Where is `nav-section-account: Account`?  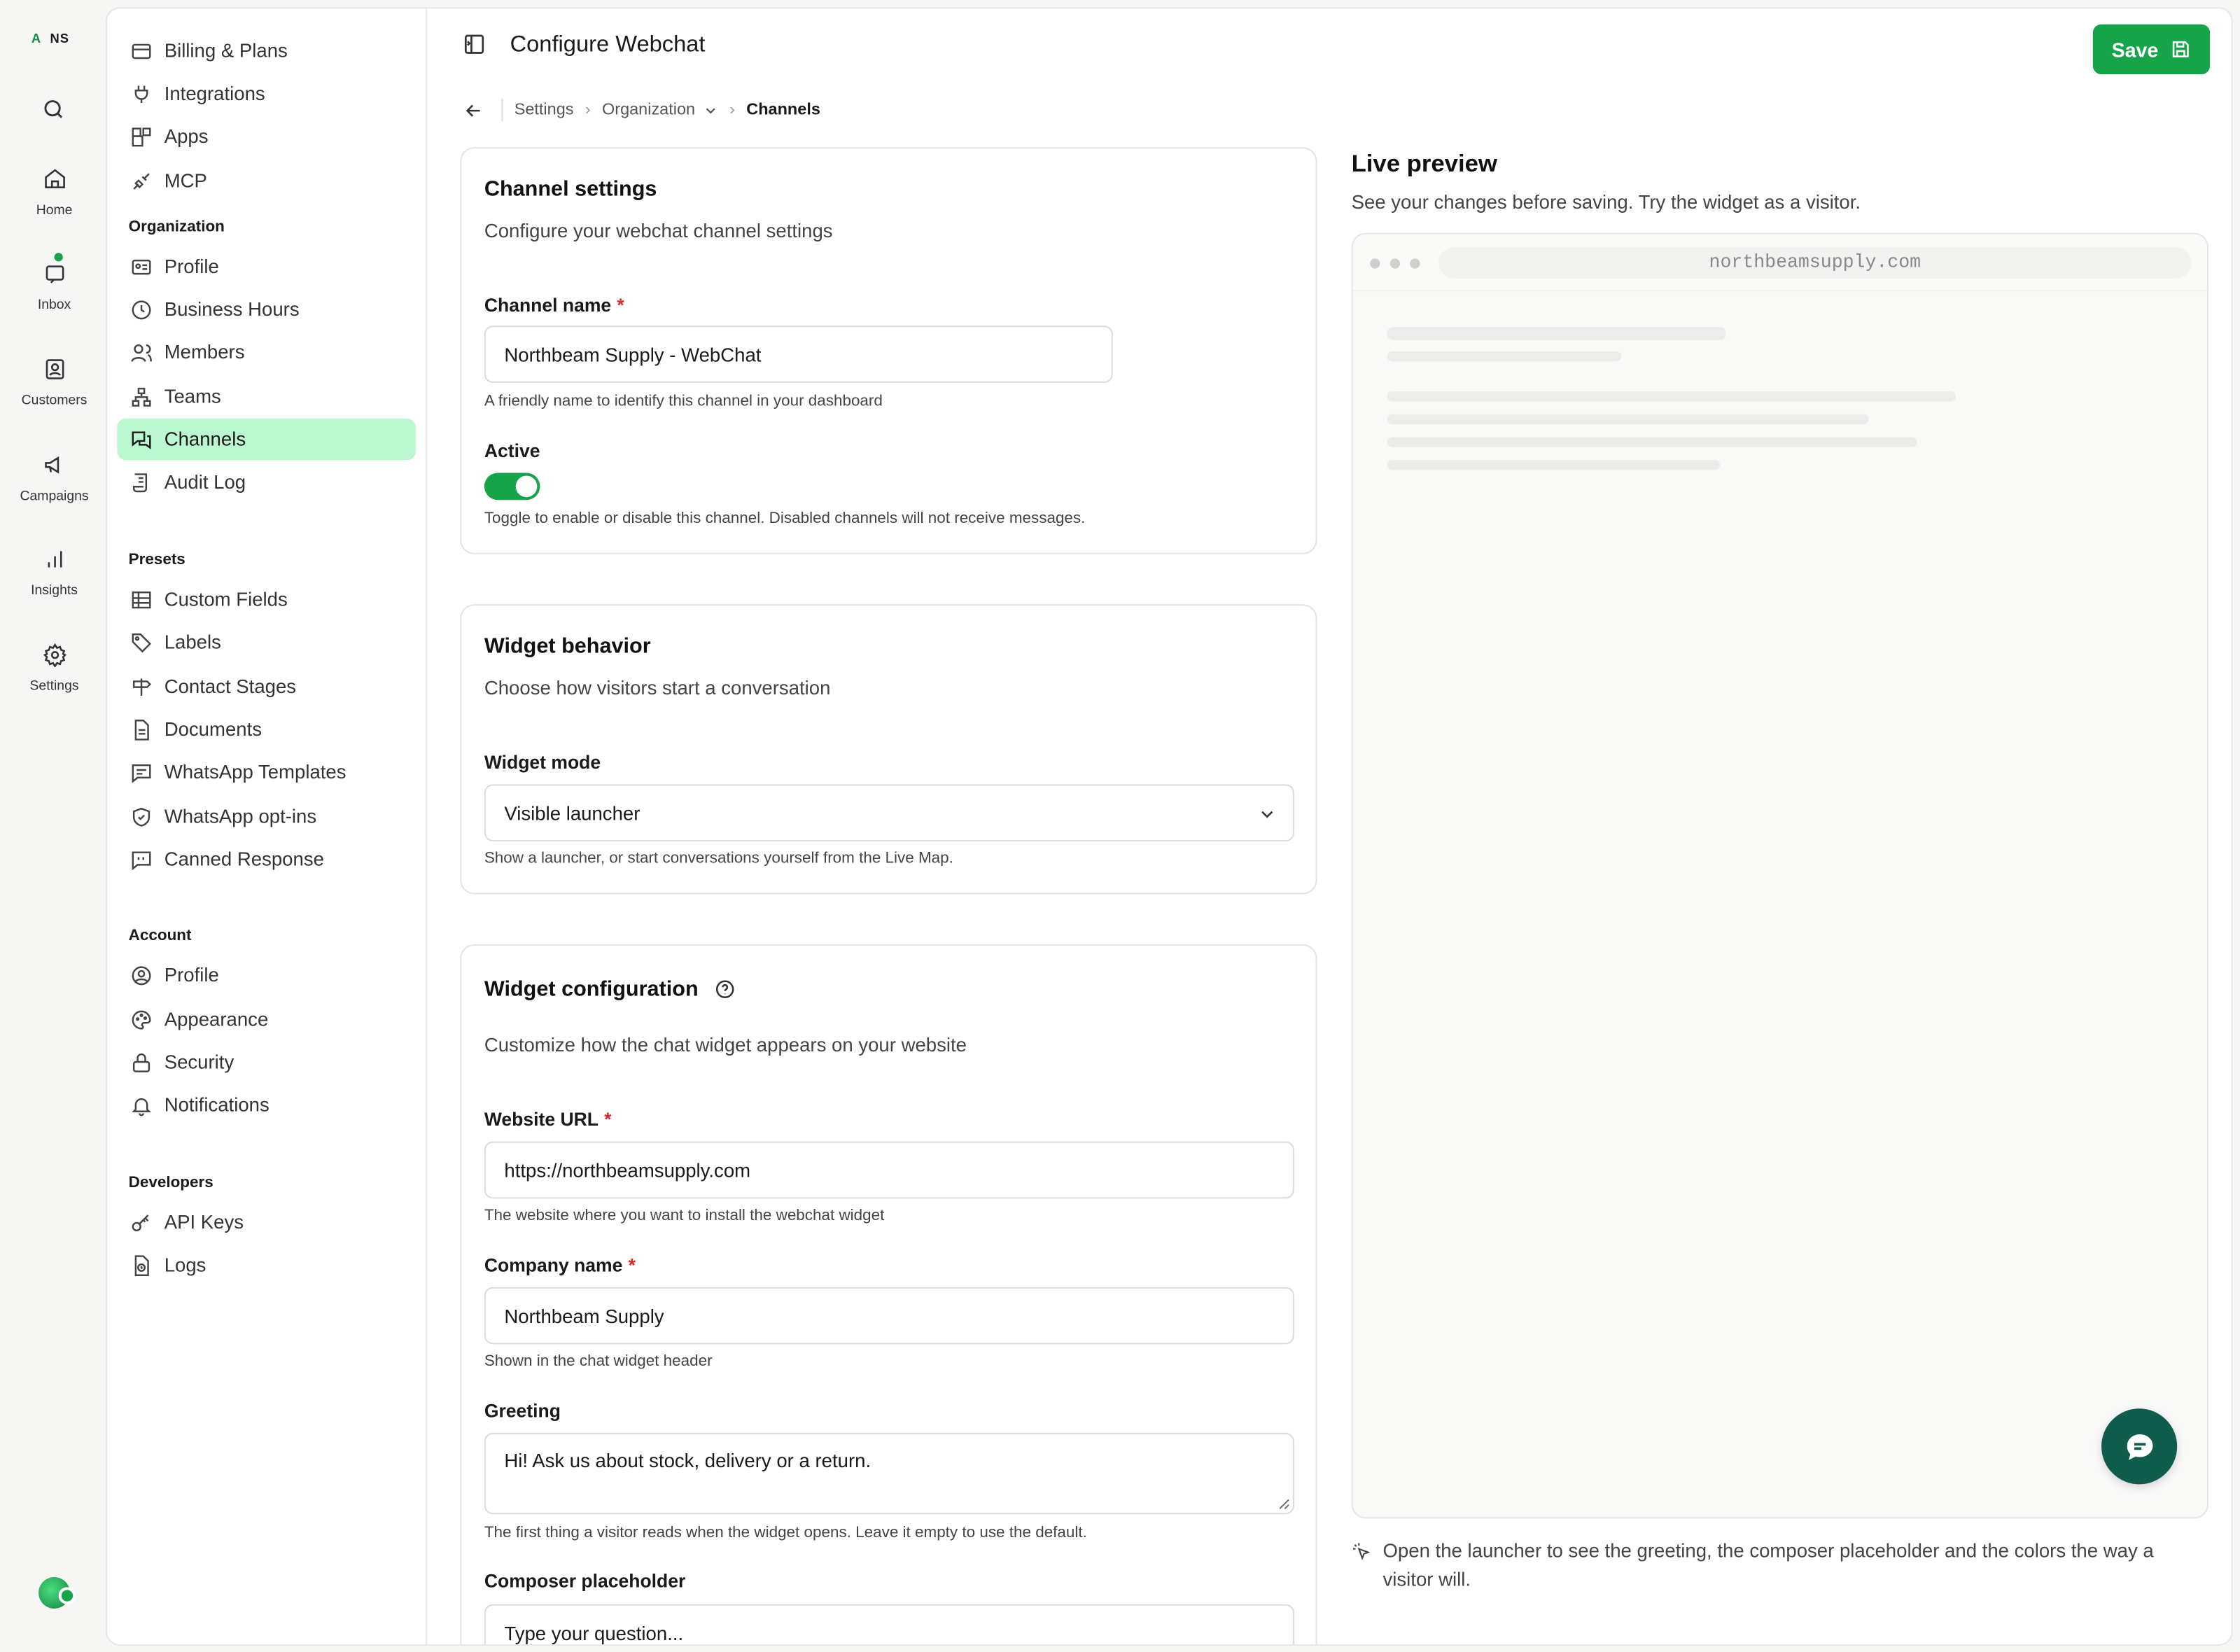
nav-section-account: Account is located at coordinates (160, 935).